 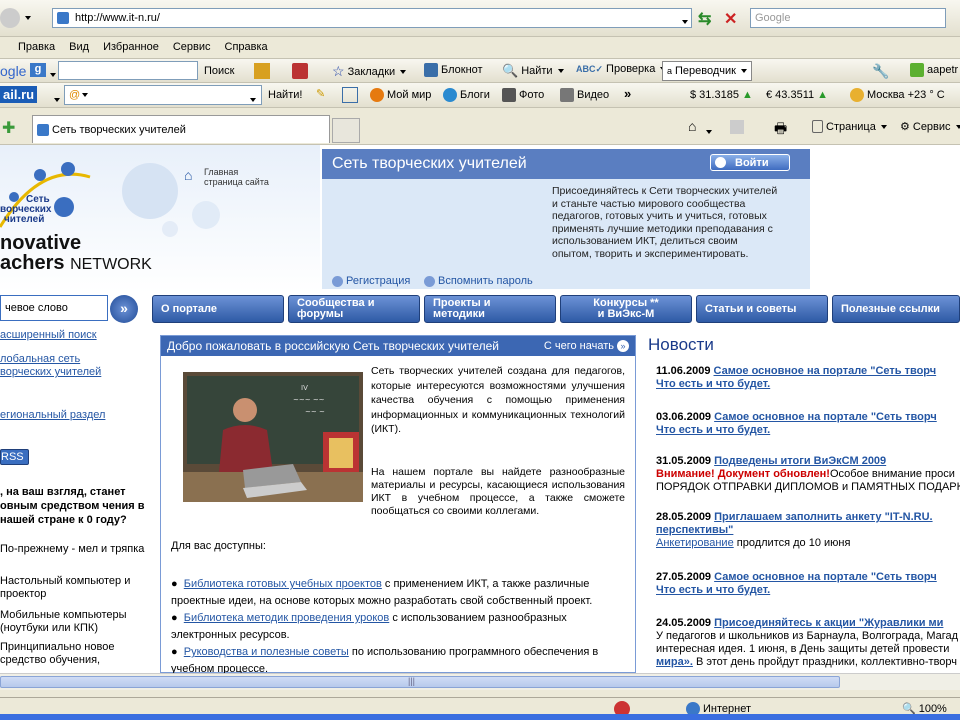 What do you see at coordinates (252, 99) in the screenshot?
I see `mailru-search-dropdown` at bounding box center [252, 99].